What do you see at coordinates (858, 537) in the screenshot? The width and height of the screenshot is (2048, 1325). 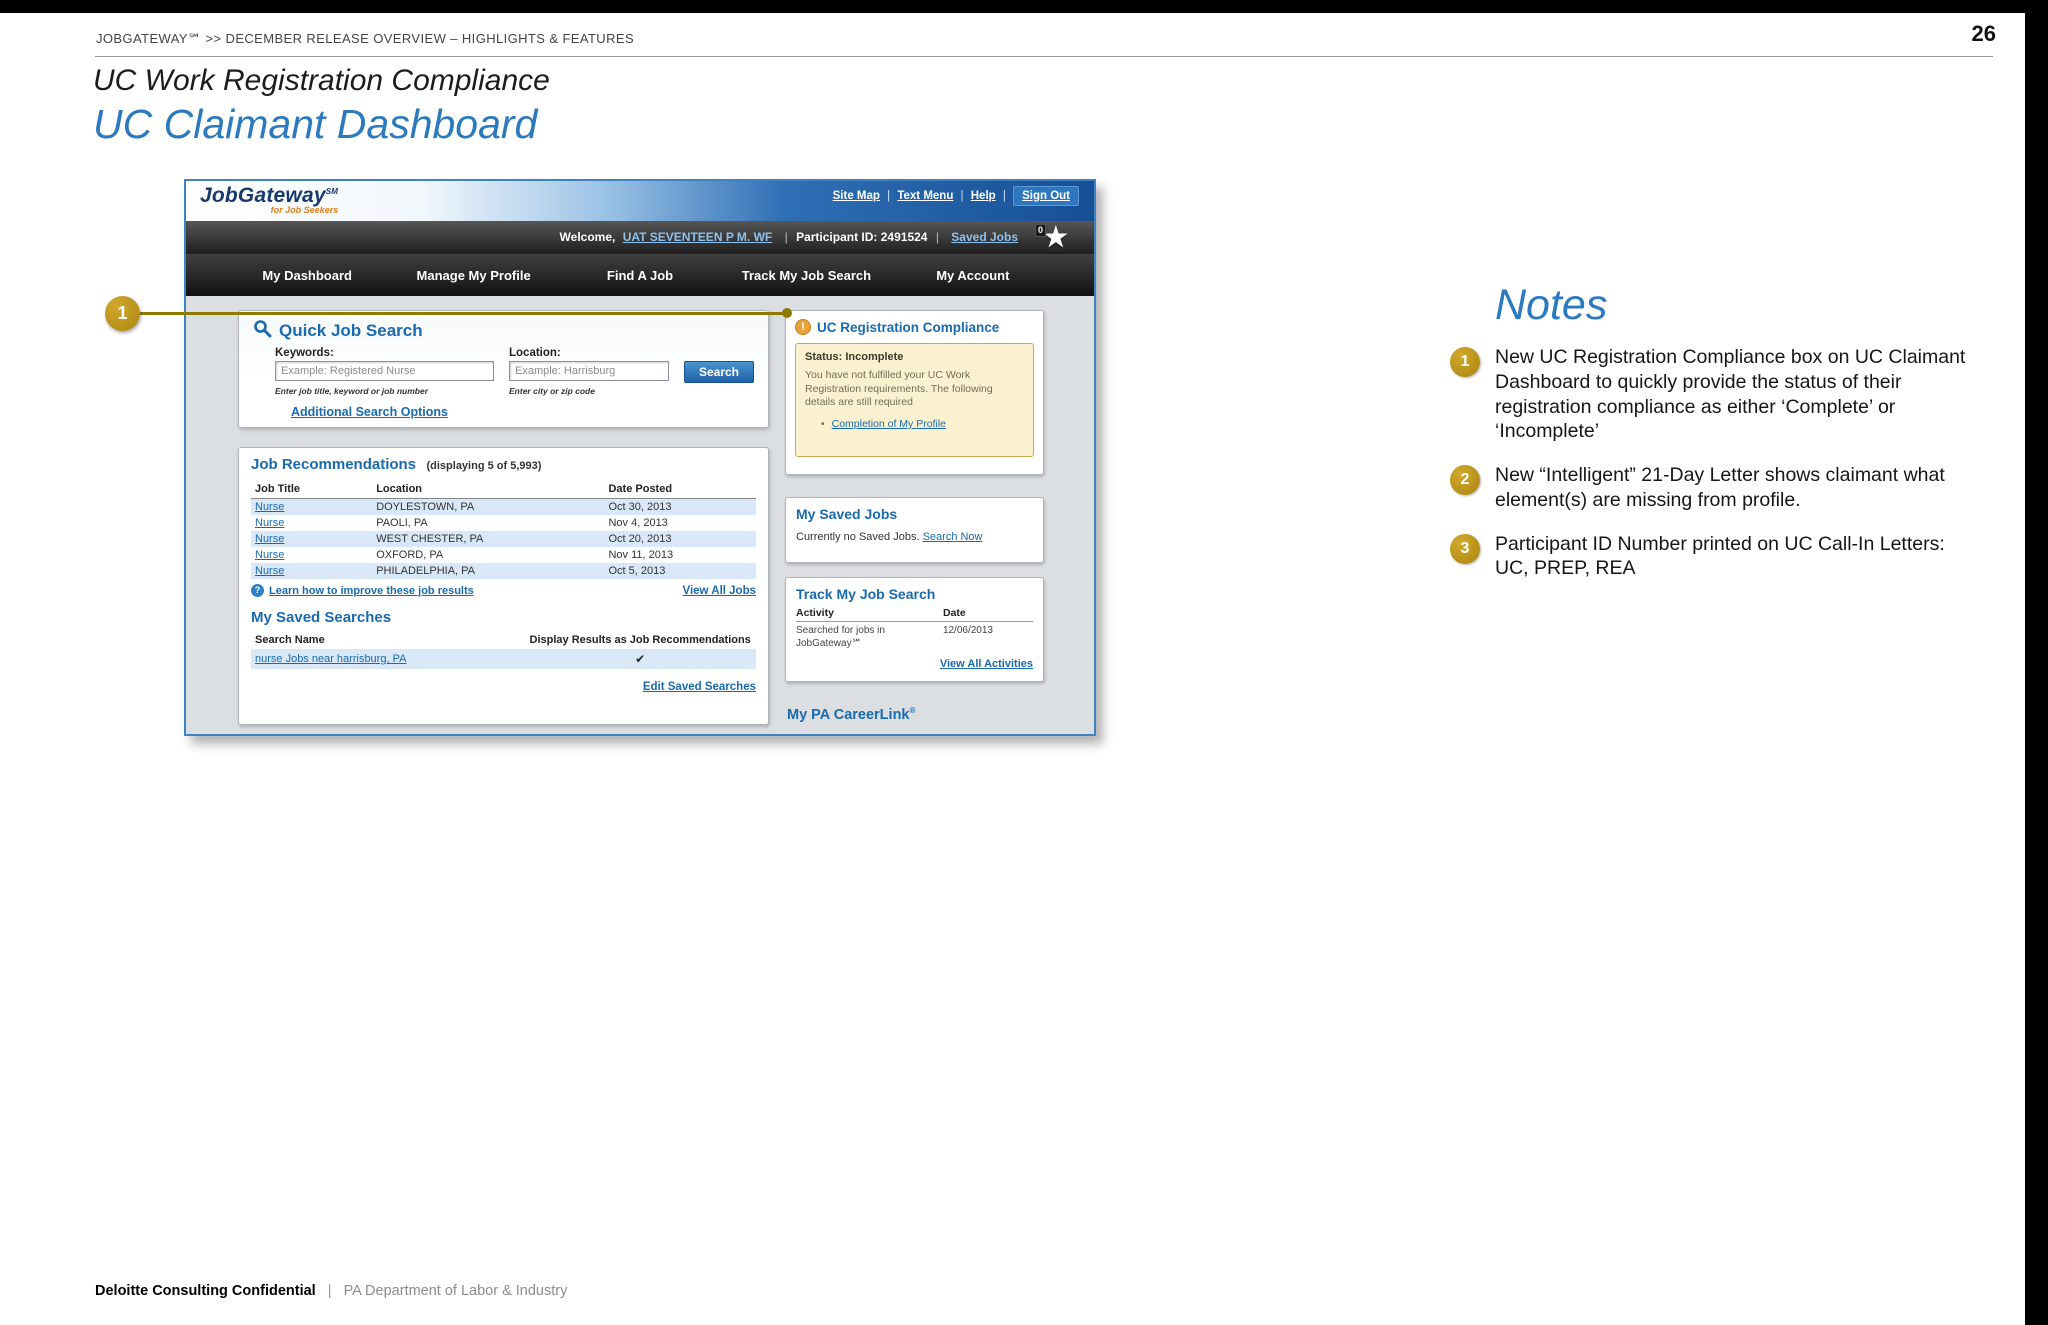 I see `saved-jobs-empty-text: Currently no Saved Jobs.` at bounding box center [858, 537].